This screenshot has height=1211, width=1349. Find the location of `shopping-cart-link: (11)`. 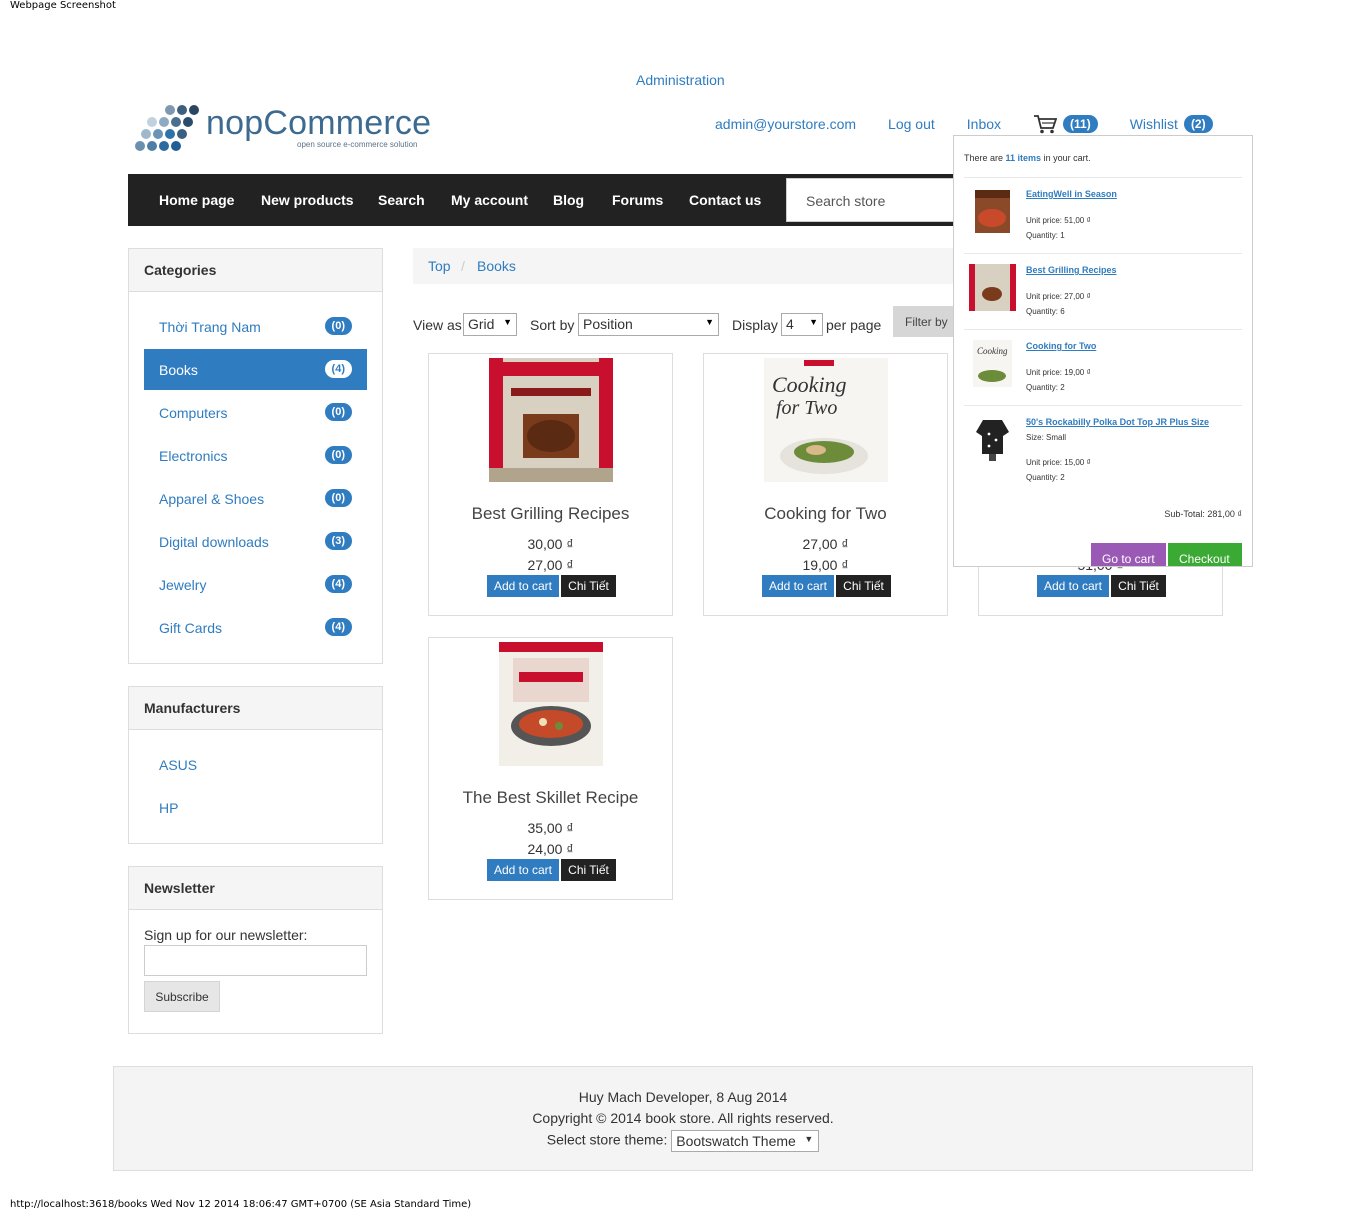

shopping-cart-link: (11) is located at coordinates (1065, 124).